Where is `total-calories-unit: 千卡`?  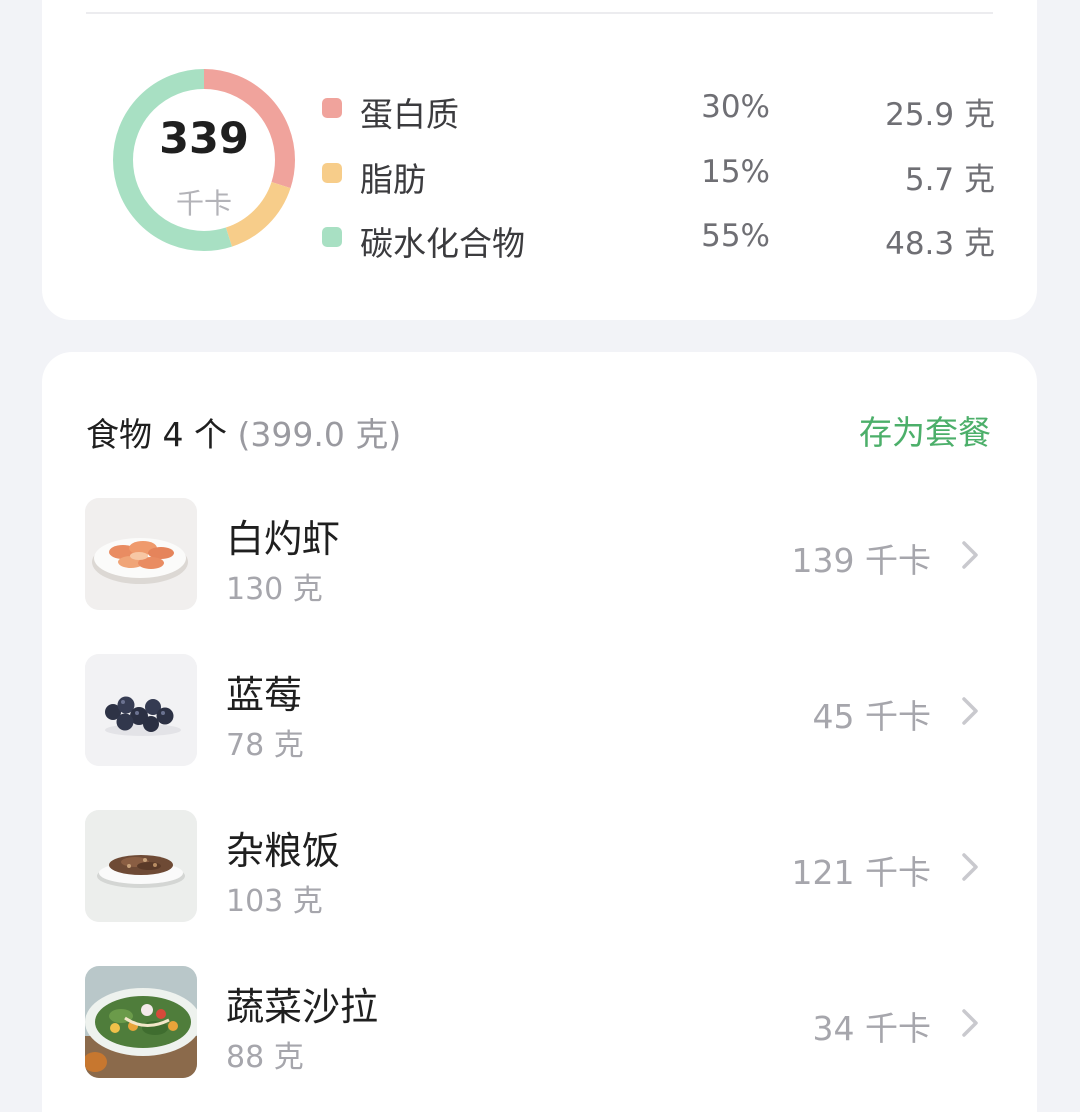 total-calories-unit: 千卡 is located at coordinates (203, 203).